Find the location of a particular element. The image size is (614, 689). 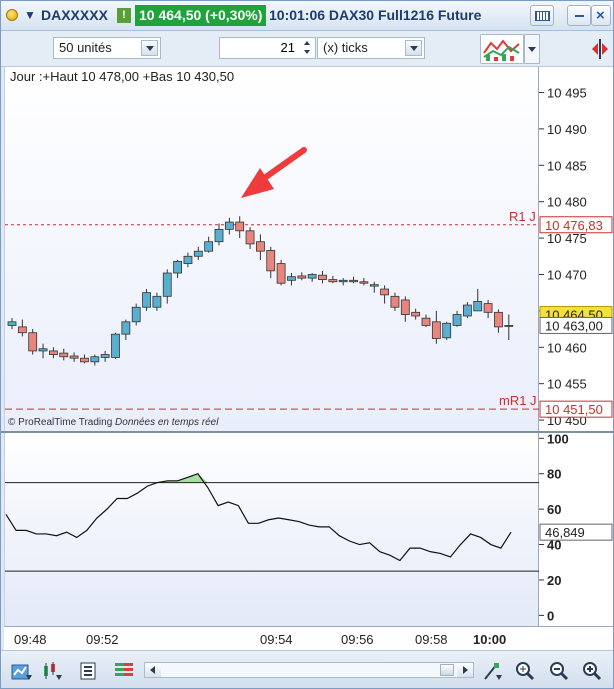

daily-high-low-info: Jour :+Haut 10 478,00 +Bas 10 430,50 is located at coordinates (122, 76).